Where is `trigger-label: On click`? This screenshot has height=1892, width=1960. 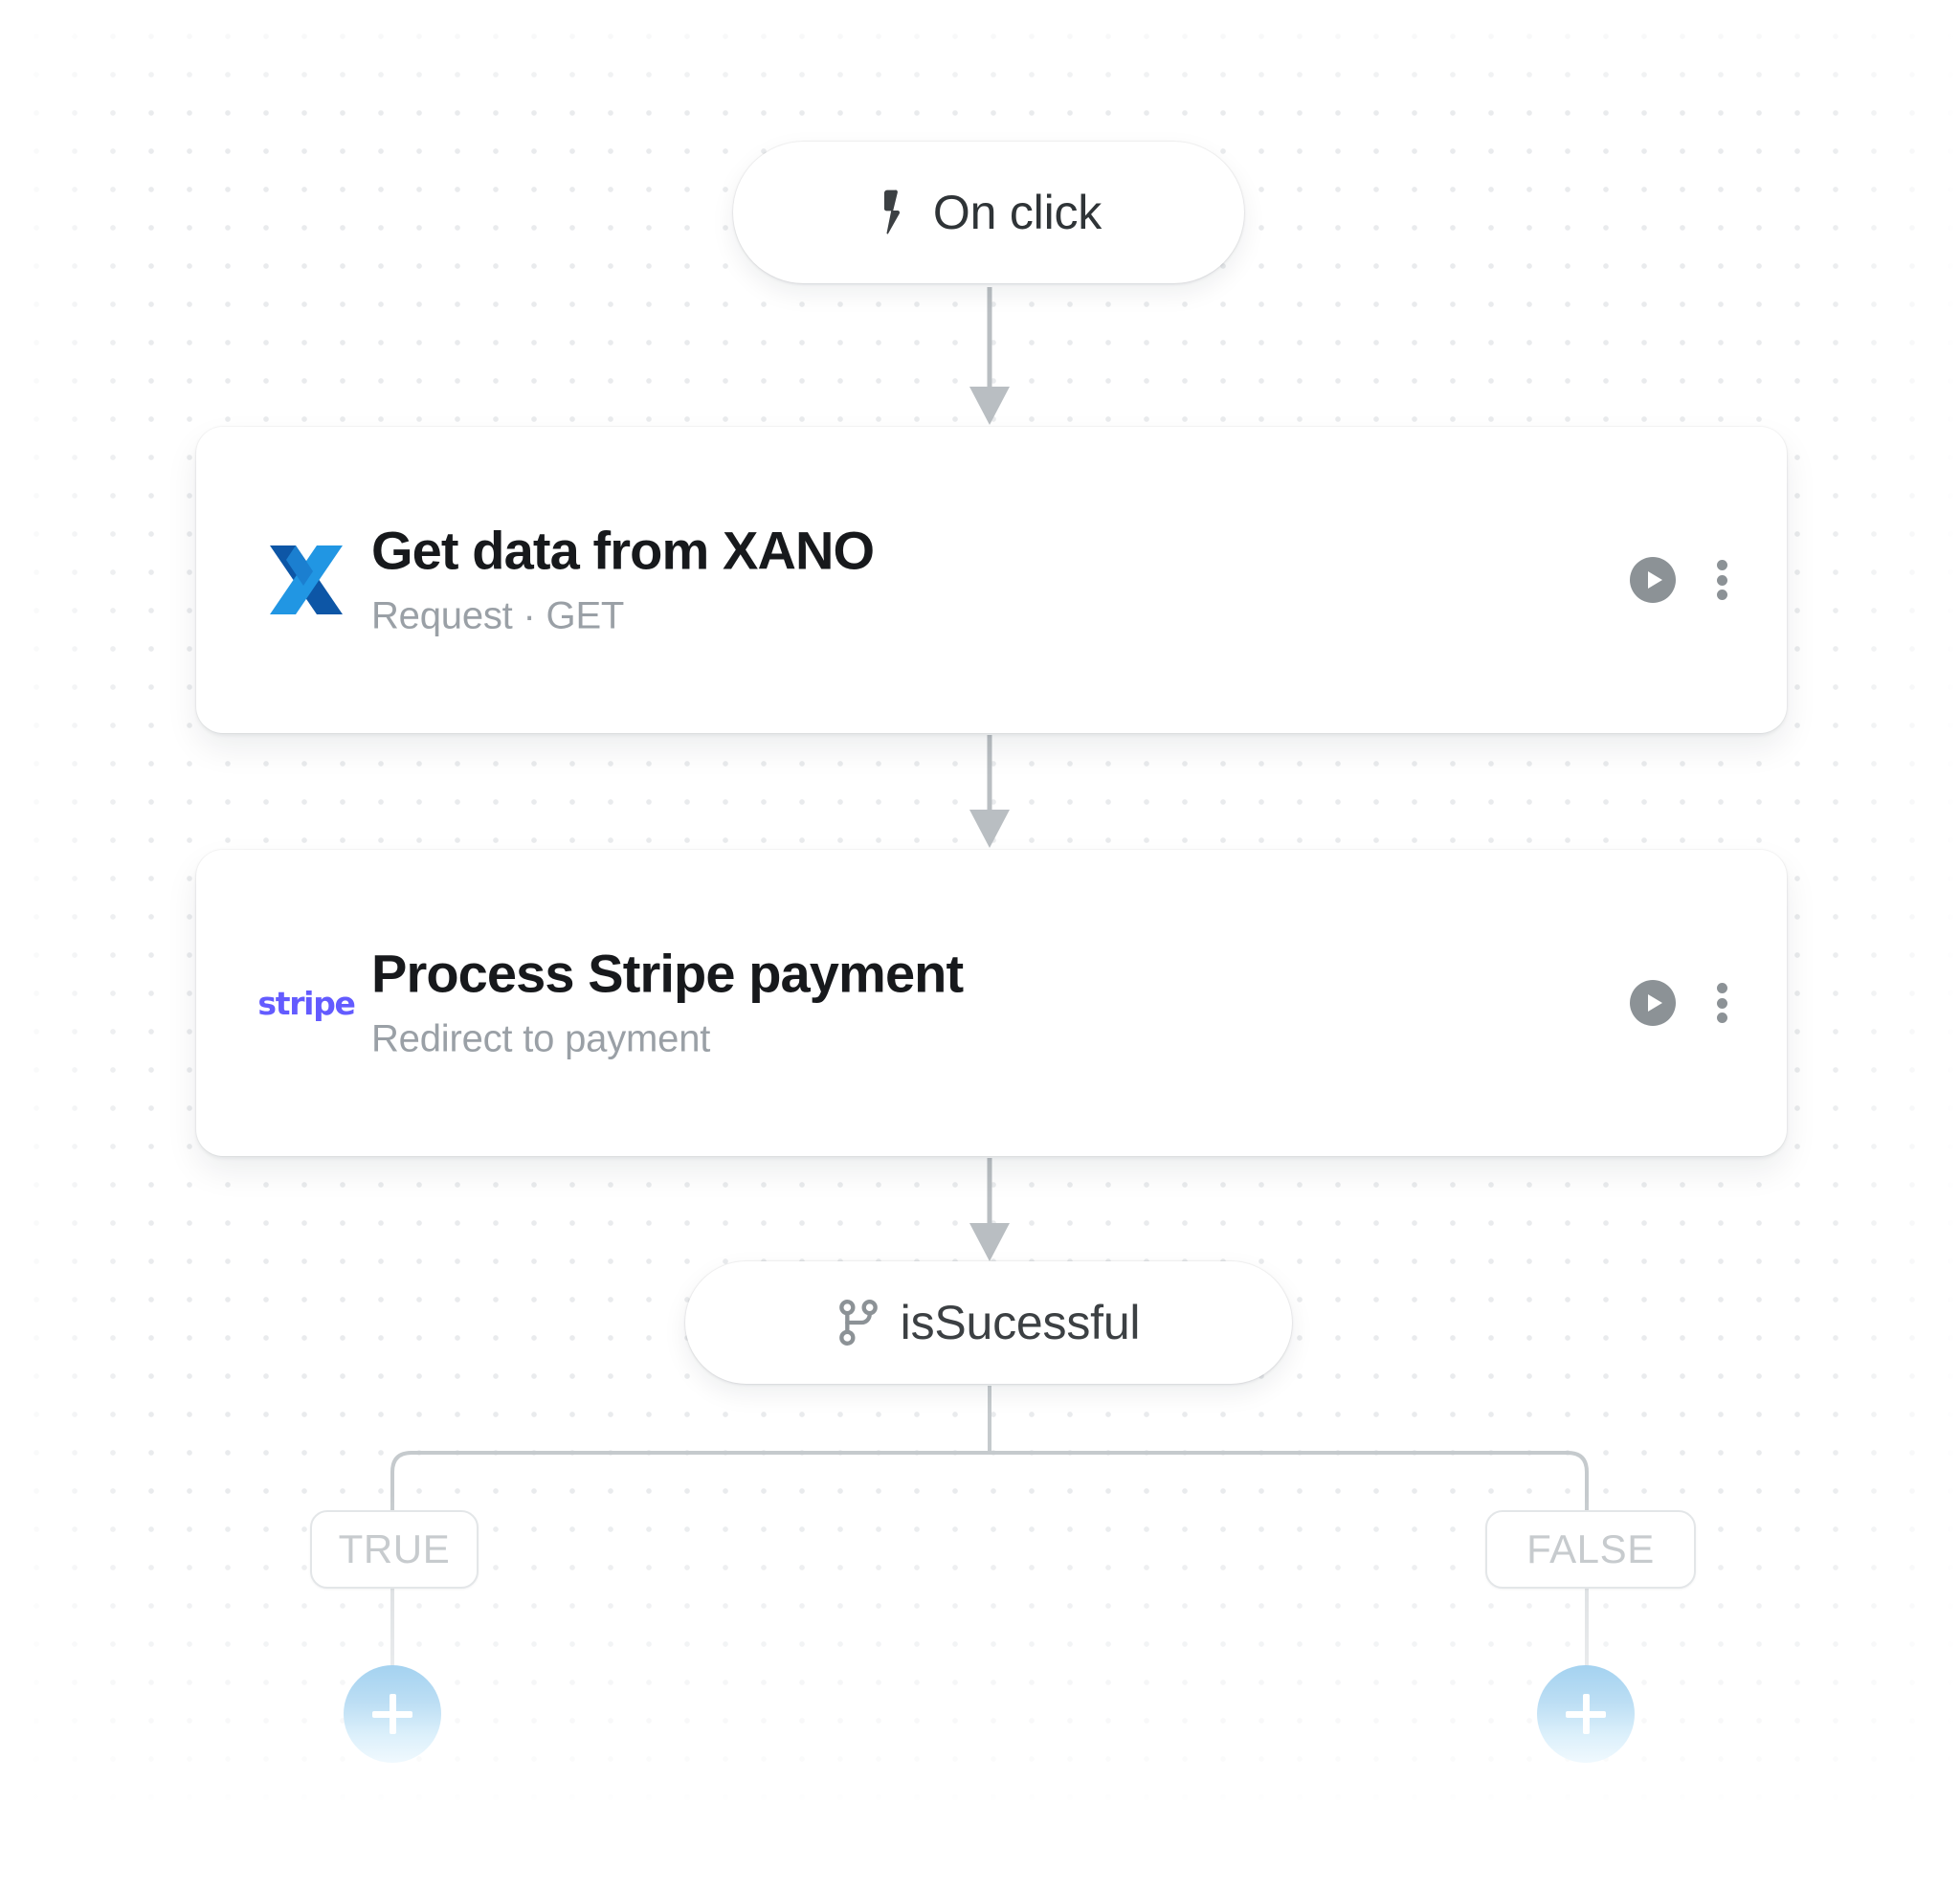
trigger-label: On click is located at coordinates (1017, 212).